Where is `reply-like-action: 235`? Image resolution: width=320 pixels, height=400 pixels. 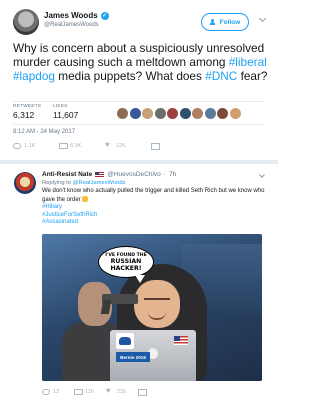
reply-like-action: 235 is located at coordinates (122, 390).